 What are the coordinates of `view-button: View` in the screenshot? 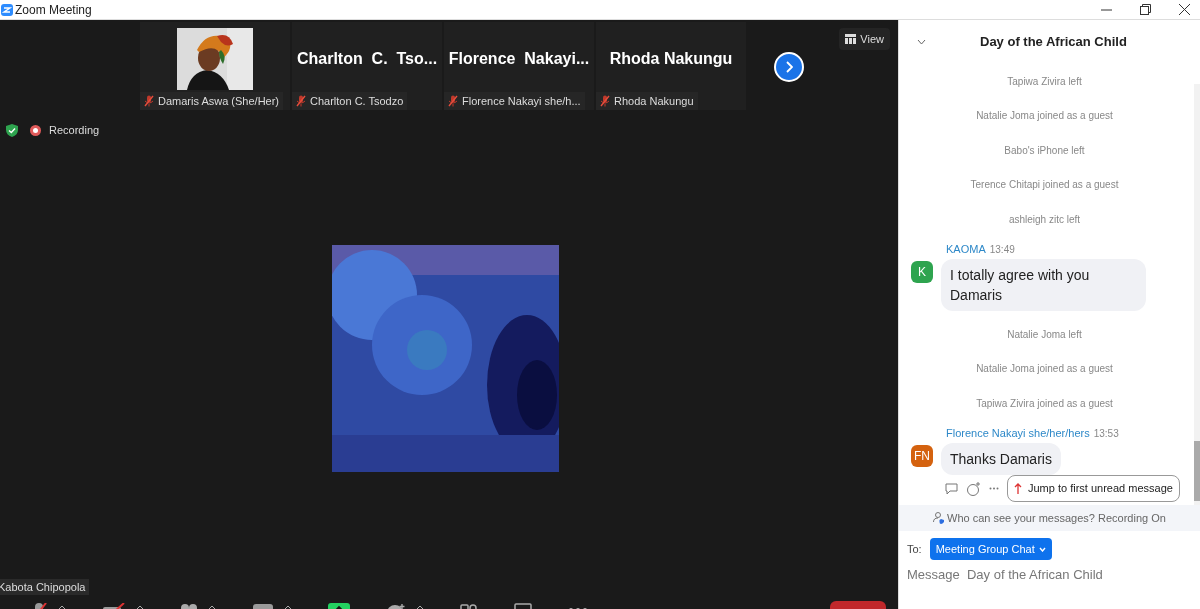 It's located at (864, 39).